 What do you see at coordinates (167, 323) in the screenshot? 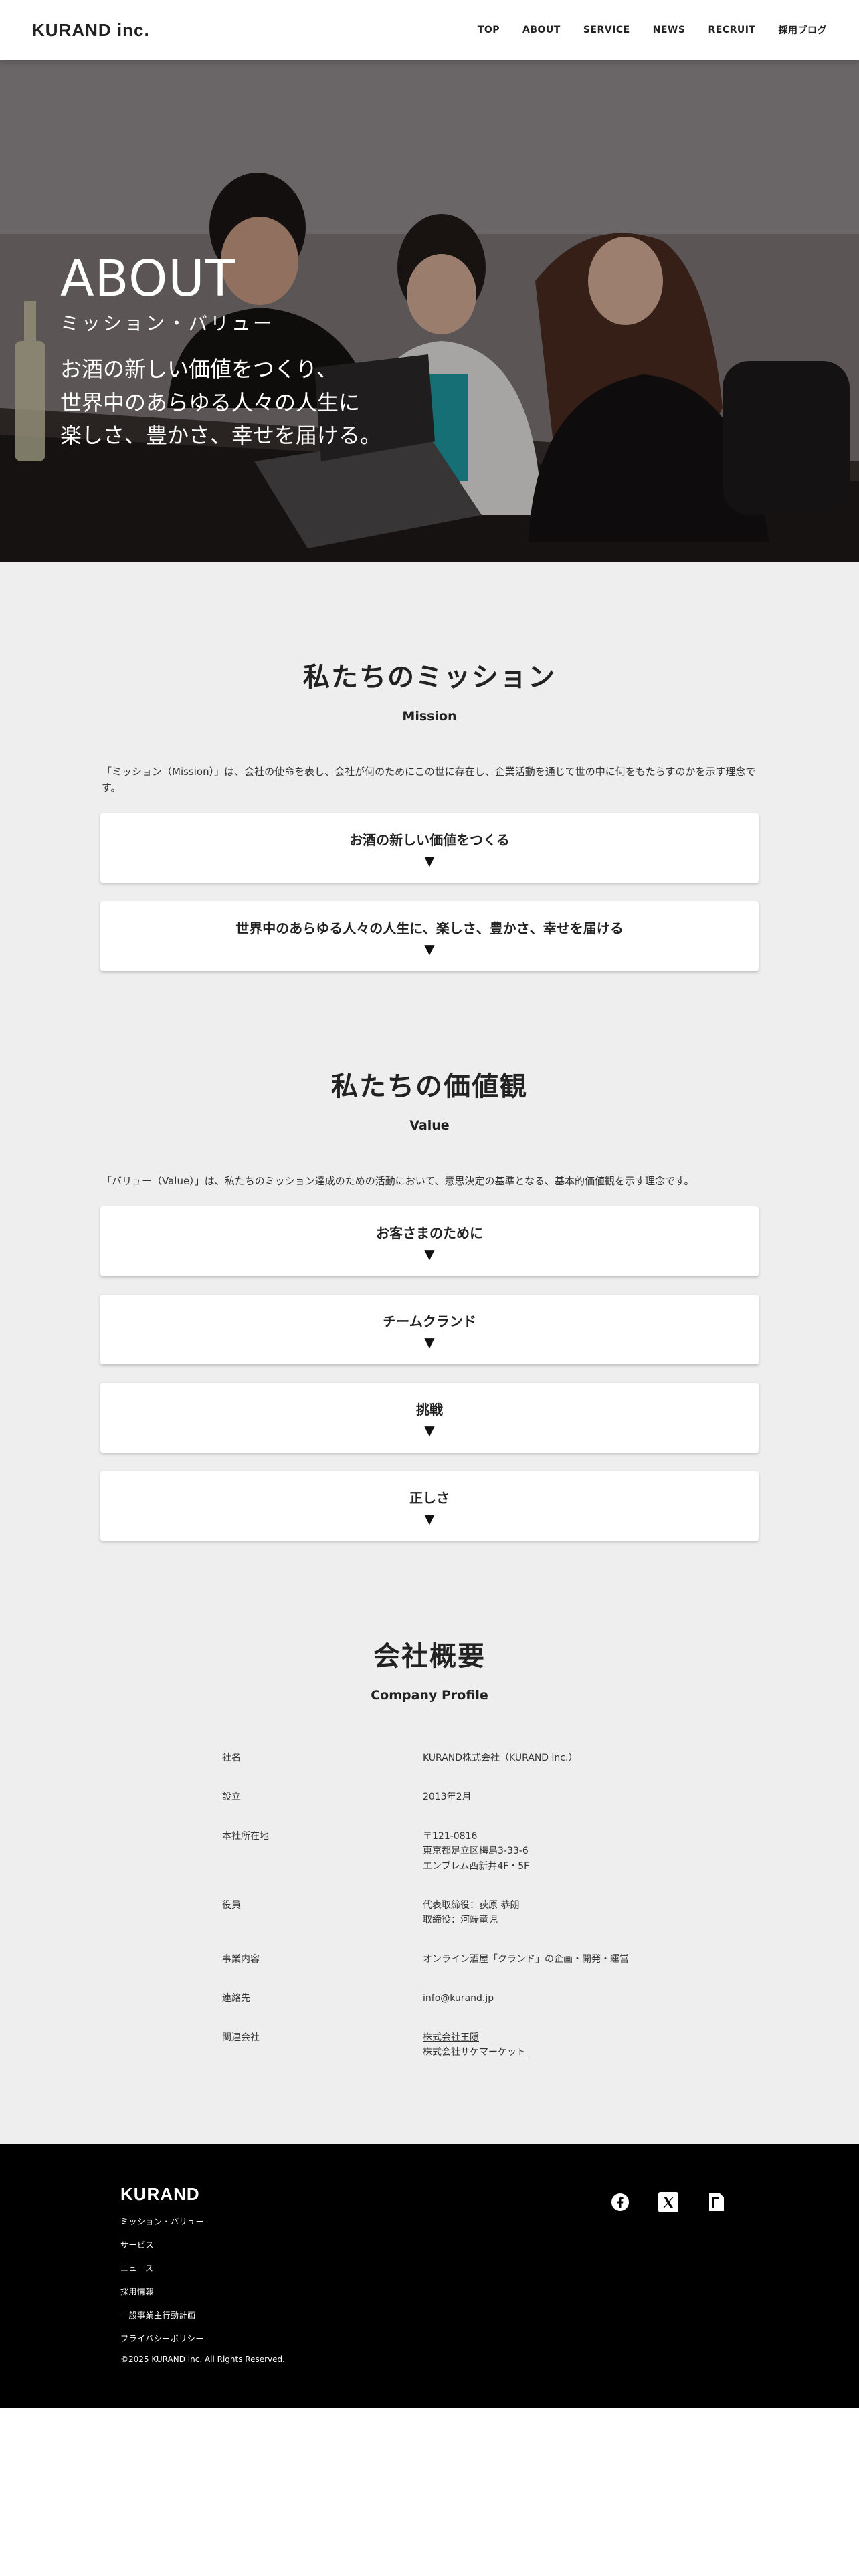
I see `hero-subtitle: ミッション・バリュー` at bounding box center [167, 323].